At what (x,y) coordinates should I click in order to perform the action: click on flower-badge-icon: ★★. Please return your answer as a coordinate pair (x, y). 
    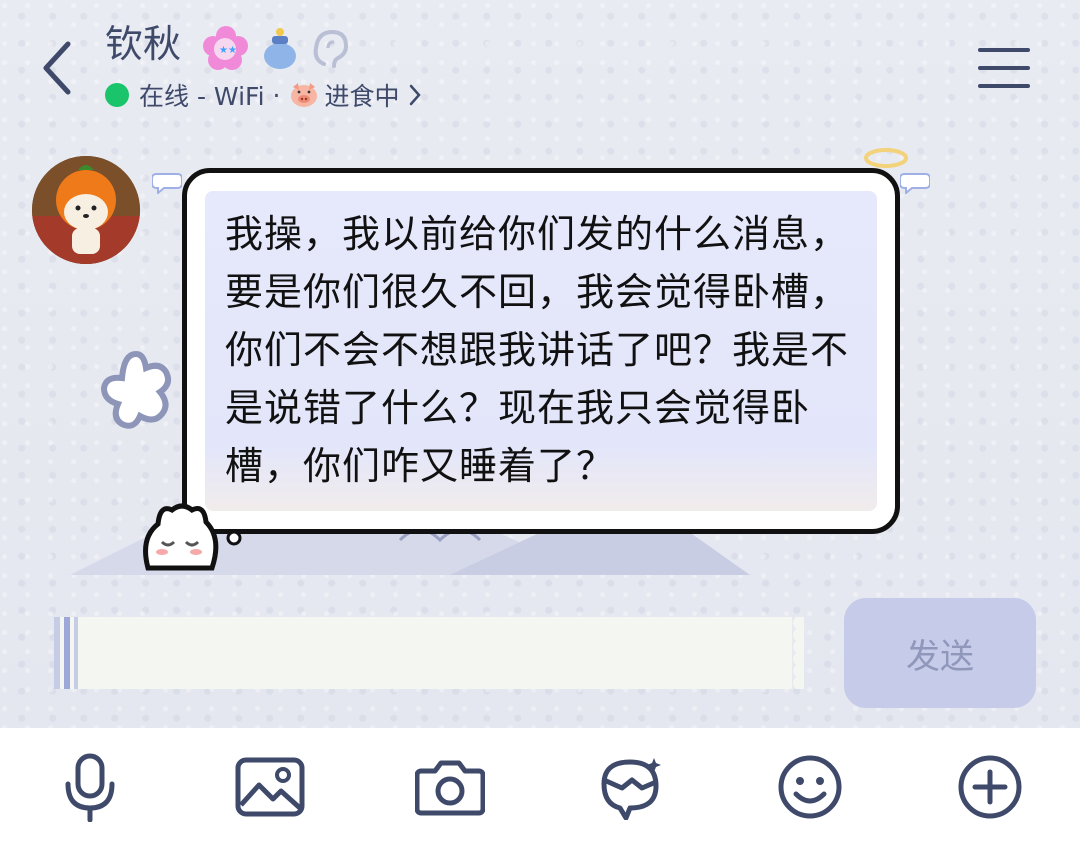
    Looking at the image, I should click on (225, 48).